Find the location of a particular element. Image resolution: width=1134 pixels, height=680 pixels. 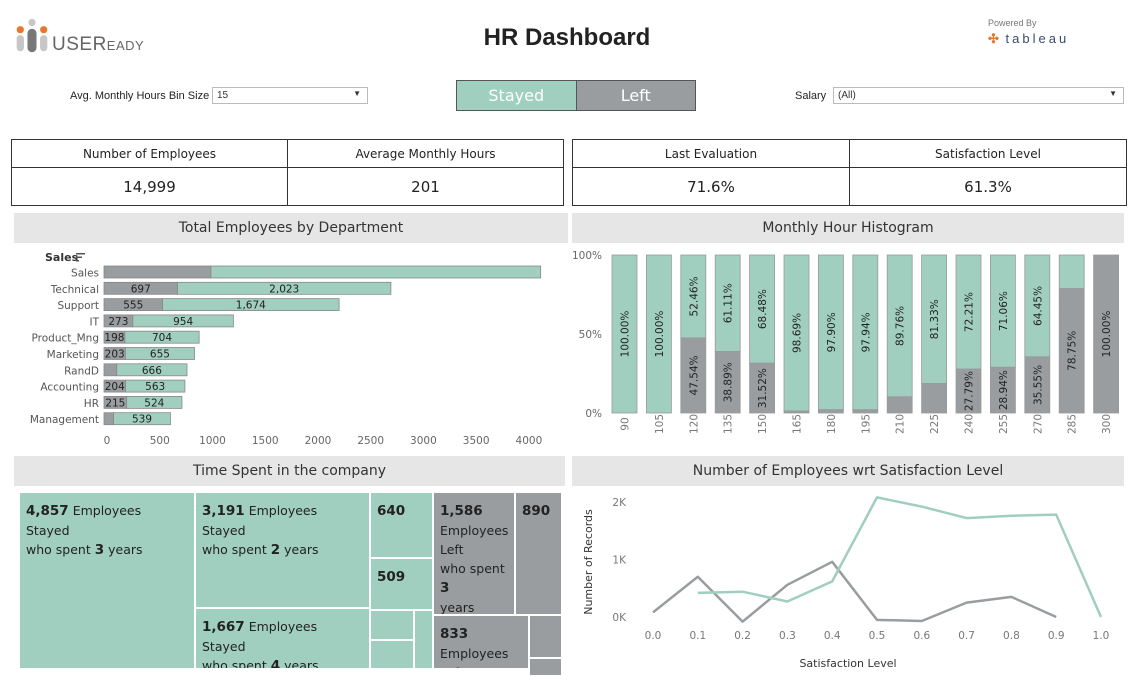

x-tick-label: 120 is located at coordinates (694, 424).